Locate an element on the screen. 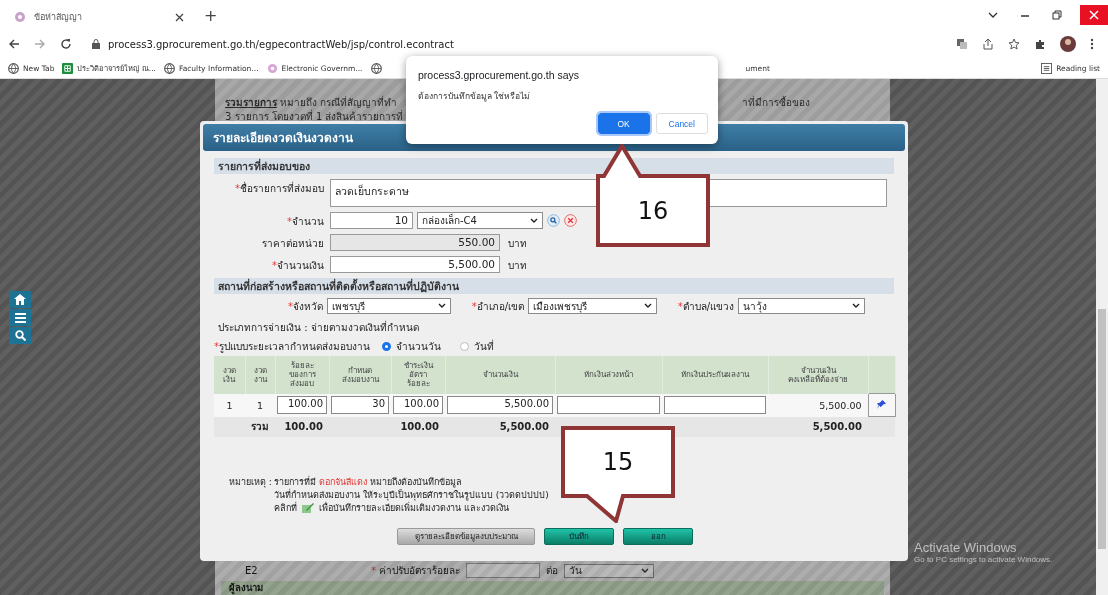 This screenshot has height=595, width=1108. unit-select: วัน is located at coordinates (609, 570).